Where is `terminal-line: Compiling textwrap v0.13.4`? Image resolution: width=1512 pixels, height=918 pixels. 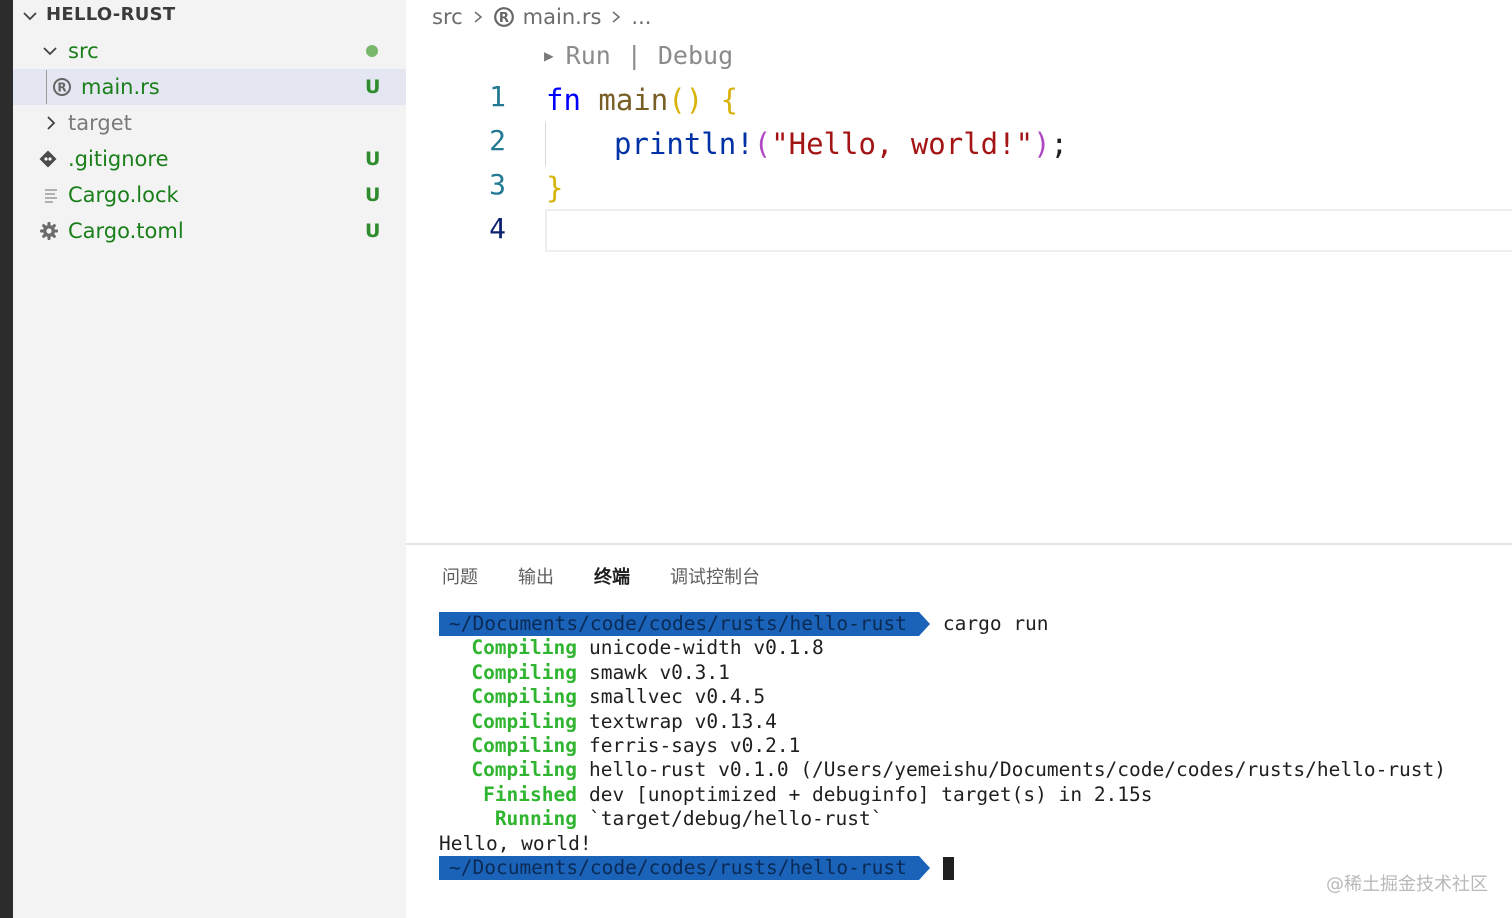
terminal-line: Compiling textwrap v0.13.4 is located at coordinates (942, 722).